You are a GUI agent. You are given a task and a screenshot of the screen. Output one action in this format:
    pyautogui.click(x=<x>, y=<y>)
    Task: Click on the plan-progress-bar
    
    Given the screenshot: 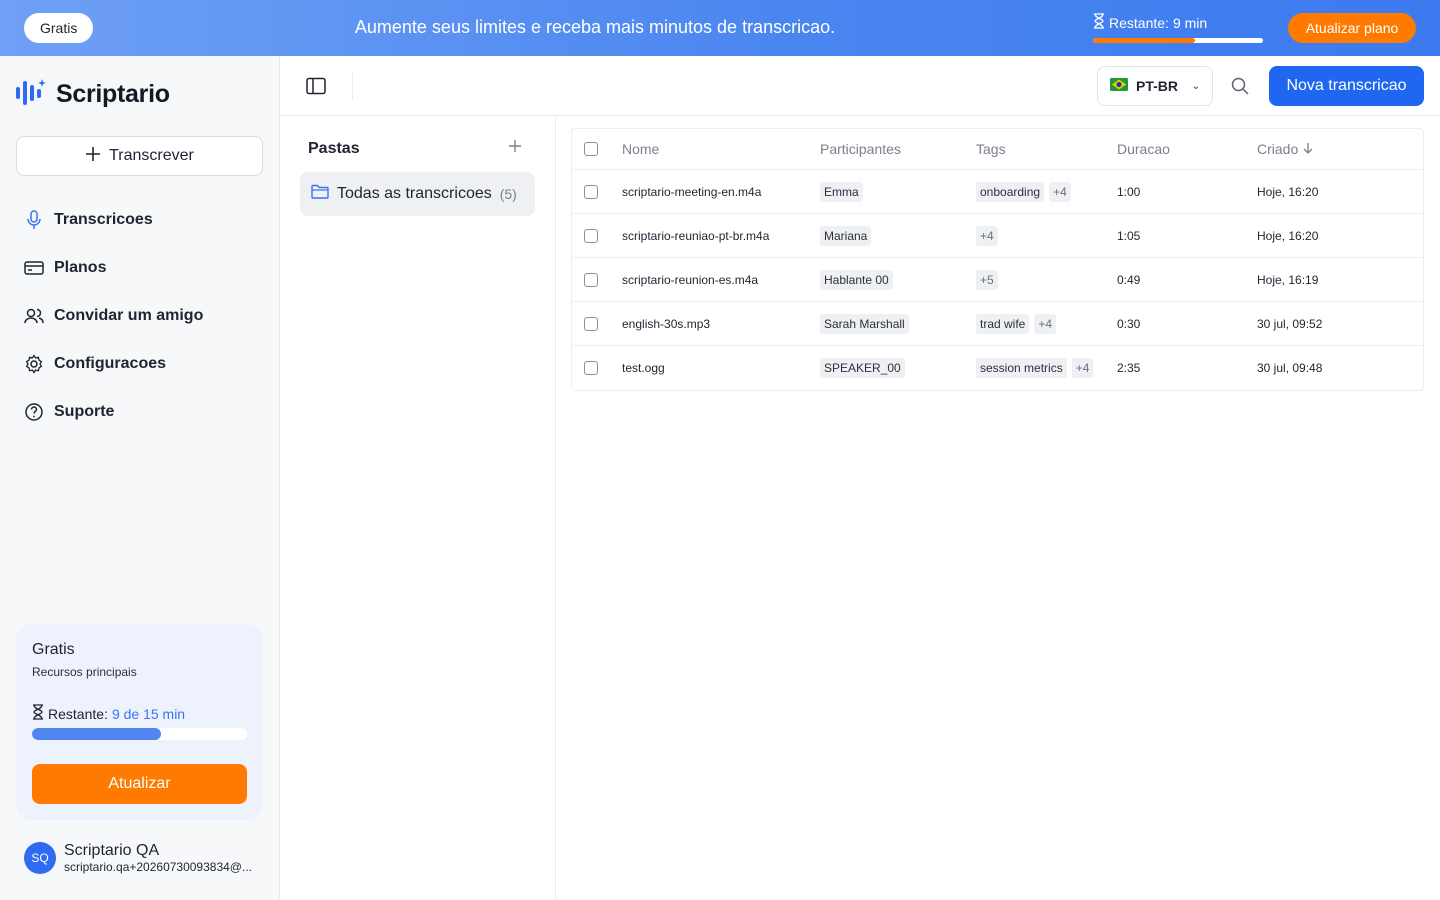 What is the action you would take?
    pyautogui.click(x=139, y=734)
    